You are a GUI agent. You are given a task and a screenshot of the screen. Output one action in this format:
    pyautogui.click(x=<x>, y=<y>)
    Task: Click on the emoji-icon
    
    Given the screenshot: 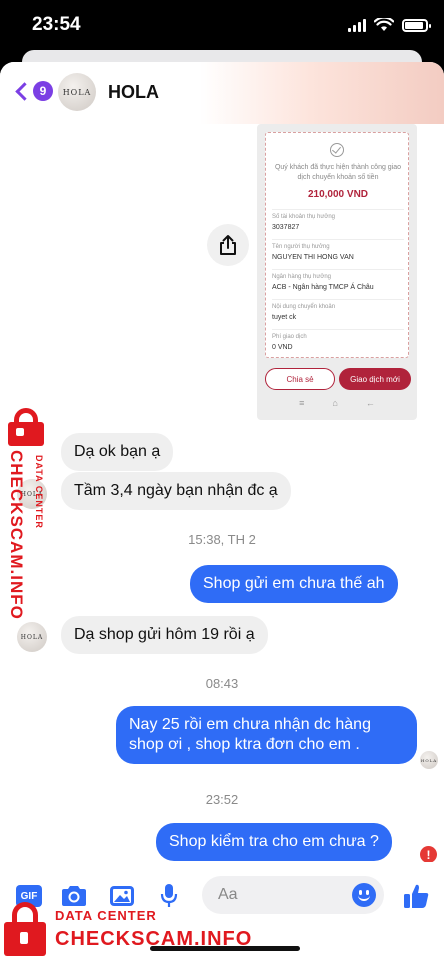 What is the action you would take?
    pyautogui.click(x=364, y=895)
    